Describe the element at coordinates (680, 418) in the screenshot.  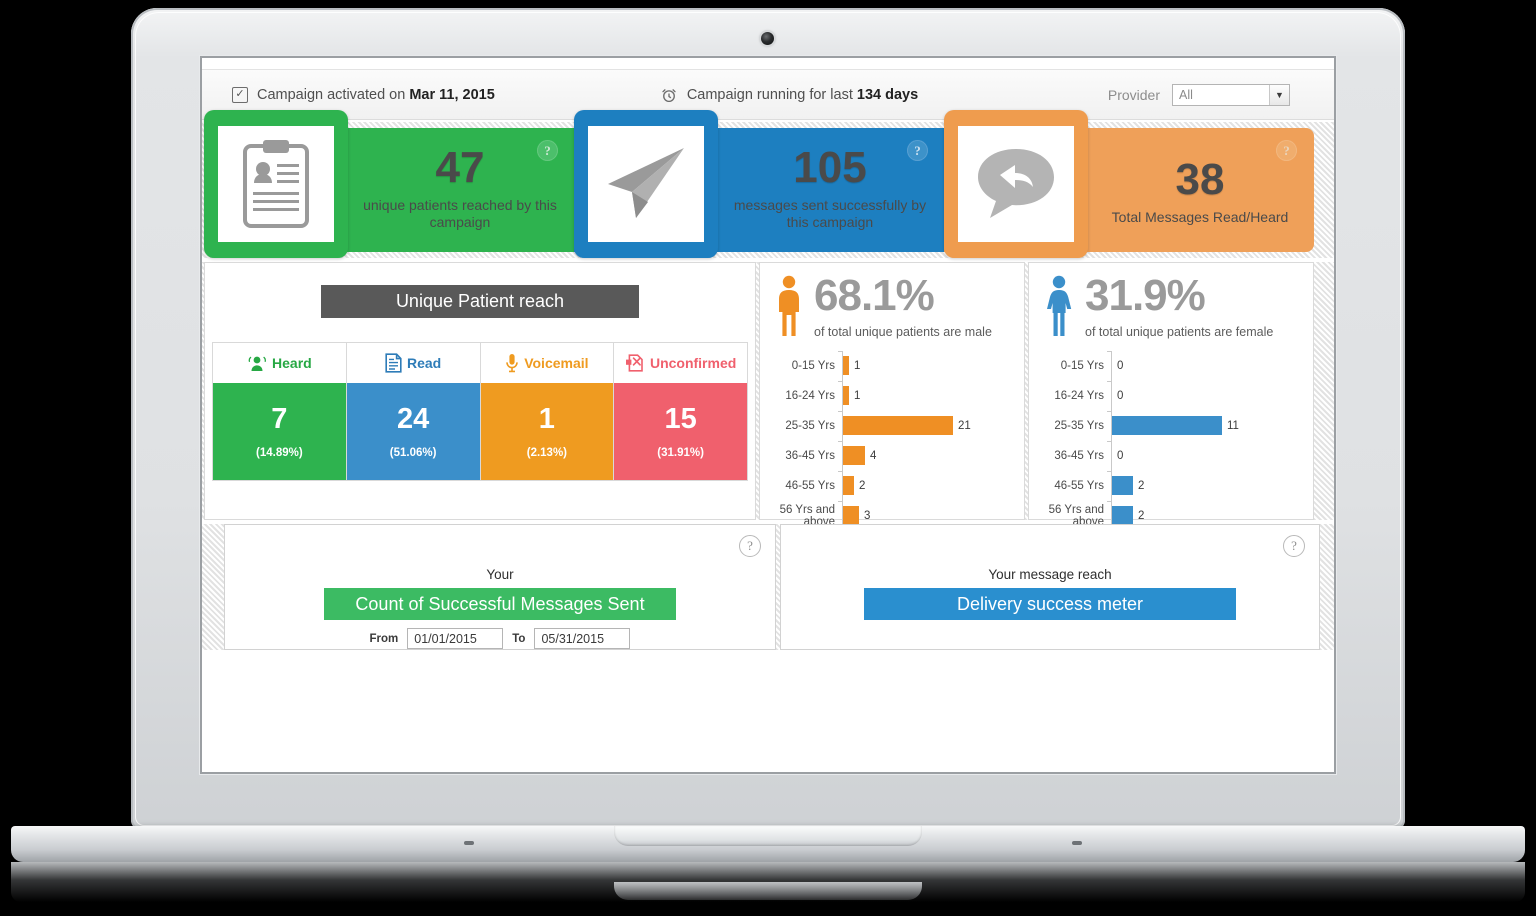
I see `reach-value-unconfirmed: 15` at that location.